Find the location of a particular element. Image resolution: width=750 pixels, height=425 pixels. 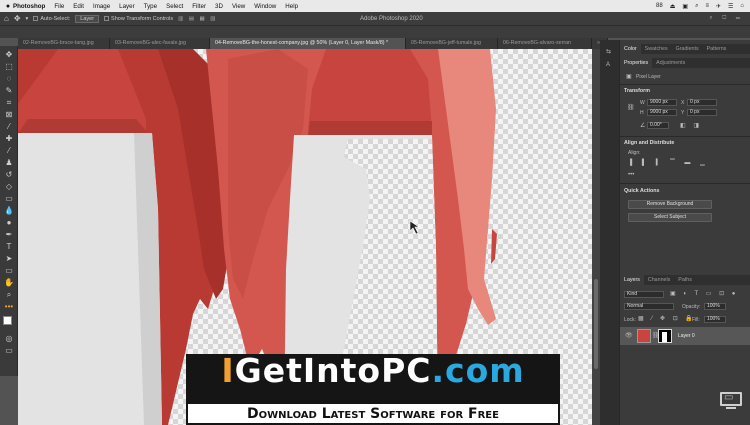

menu-file: File is located at coordinates (59, 6).